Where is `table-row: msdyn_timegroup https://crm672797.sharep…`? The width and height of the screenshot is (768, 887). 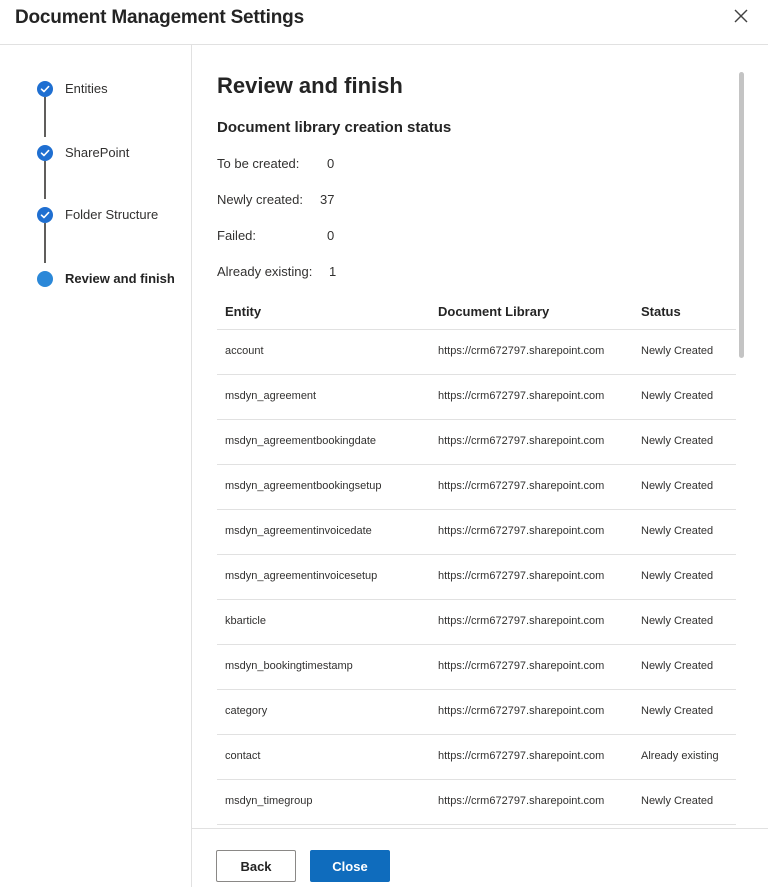
table-row: msdyn_timegroup https://crm672797.sharep… is located at coordinates (476, 802).